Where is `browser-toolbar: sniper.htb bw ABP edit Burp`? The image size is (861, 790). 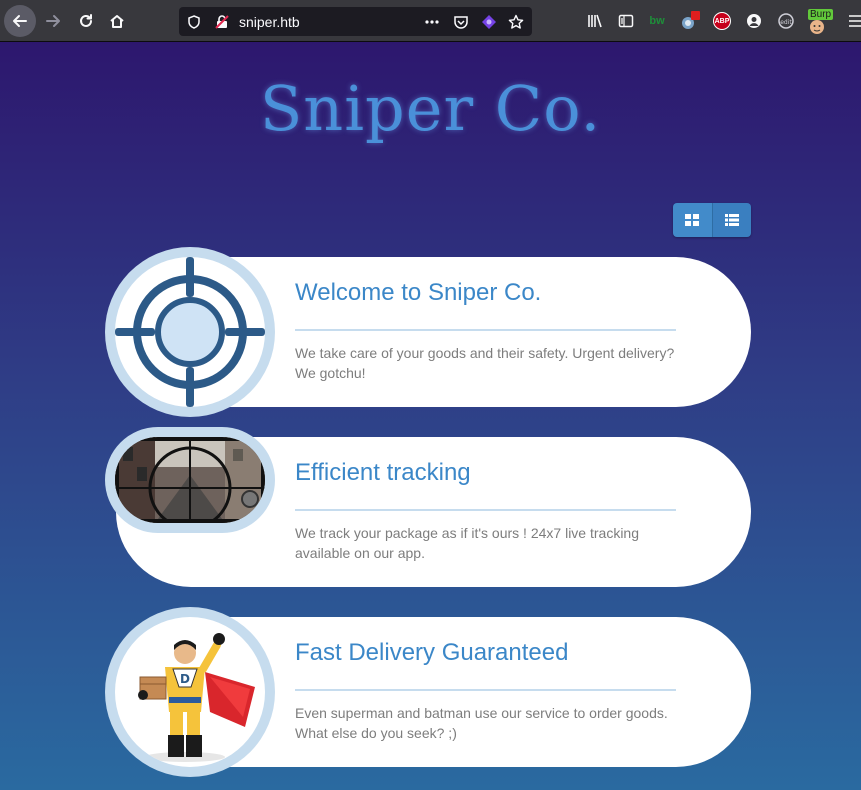 browser-toolbar: sniper.htb bw ABP edit Burp is located at coordinates (430, 21).